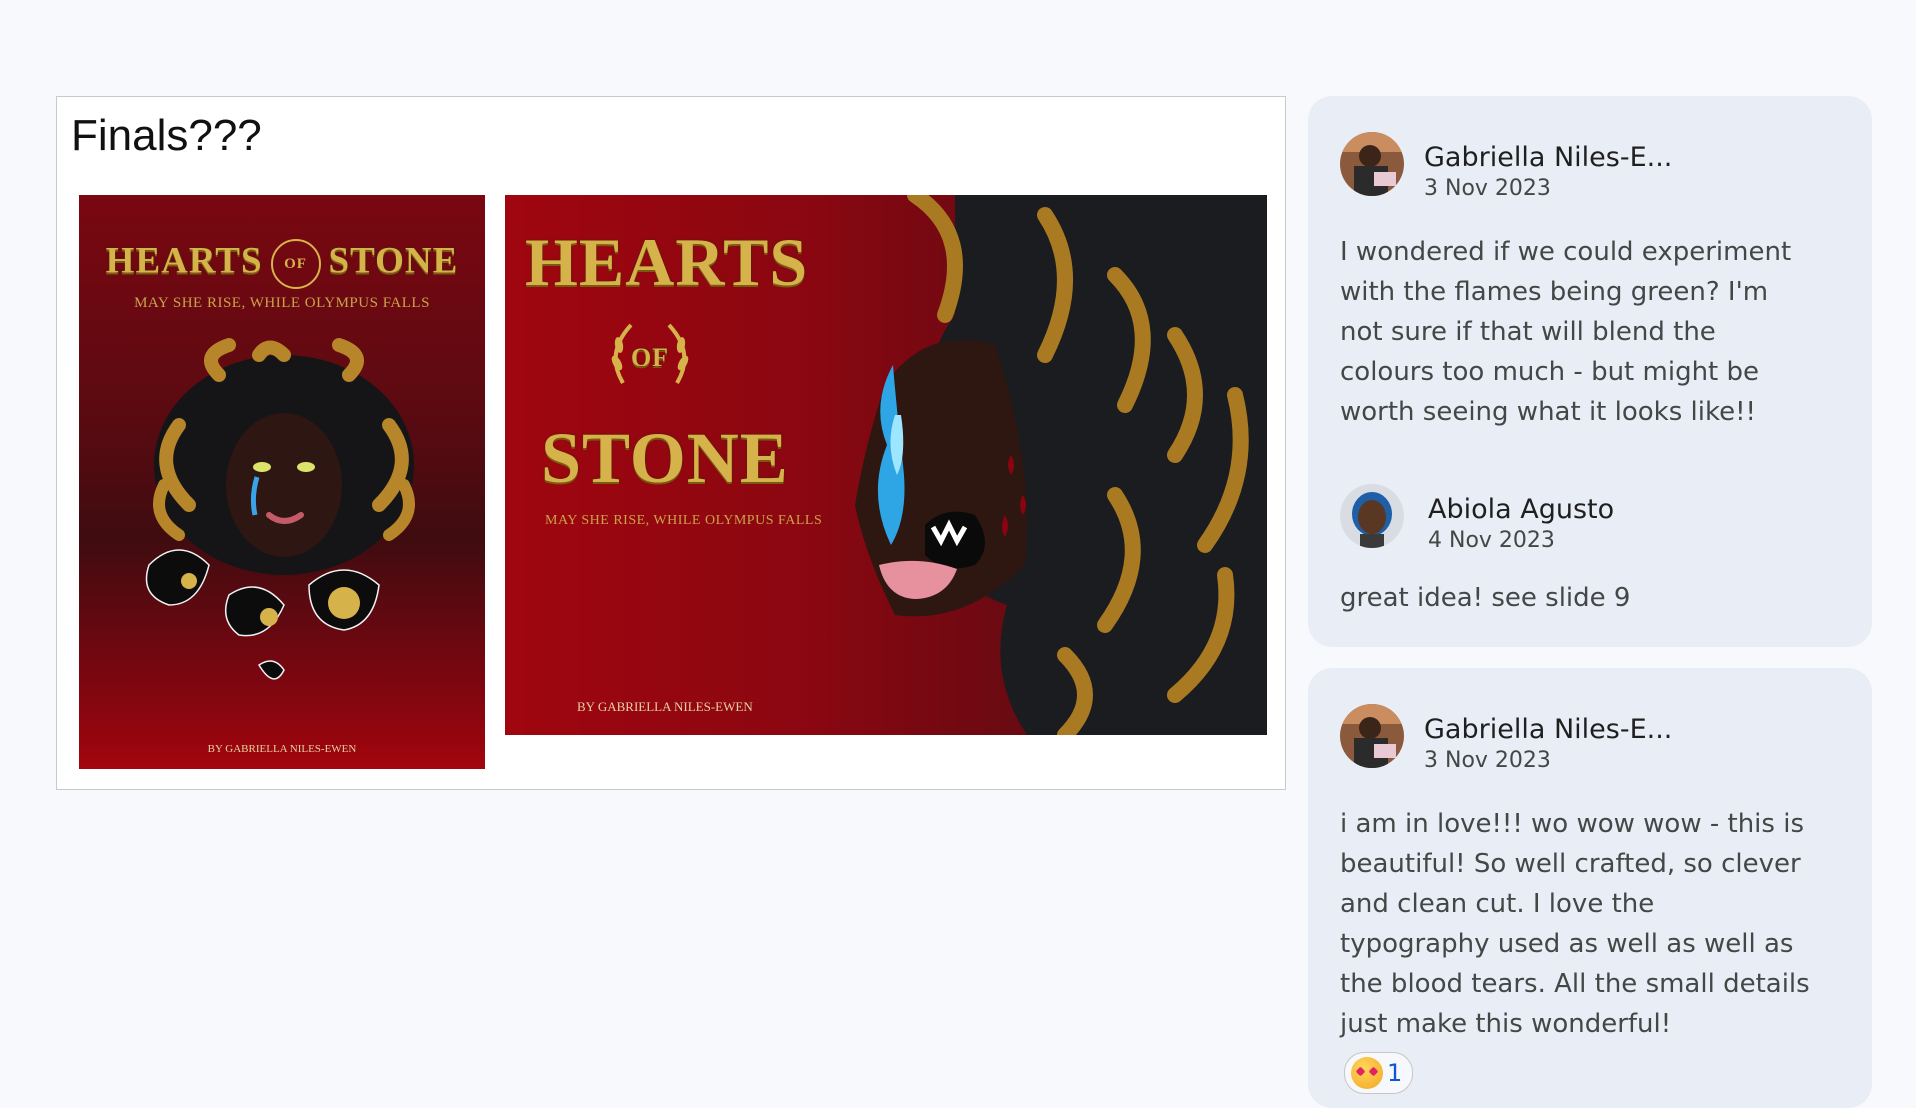 The height and width of the screenshot is (1108, 1916). Describe the element at coordinates (1485, 598) in the screenshot. I see `comment-text: great idea! see slide 9` at that location.